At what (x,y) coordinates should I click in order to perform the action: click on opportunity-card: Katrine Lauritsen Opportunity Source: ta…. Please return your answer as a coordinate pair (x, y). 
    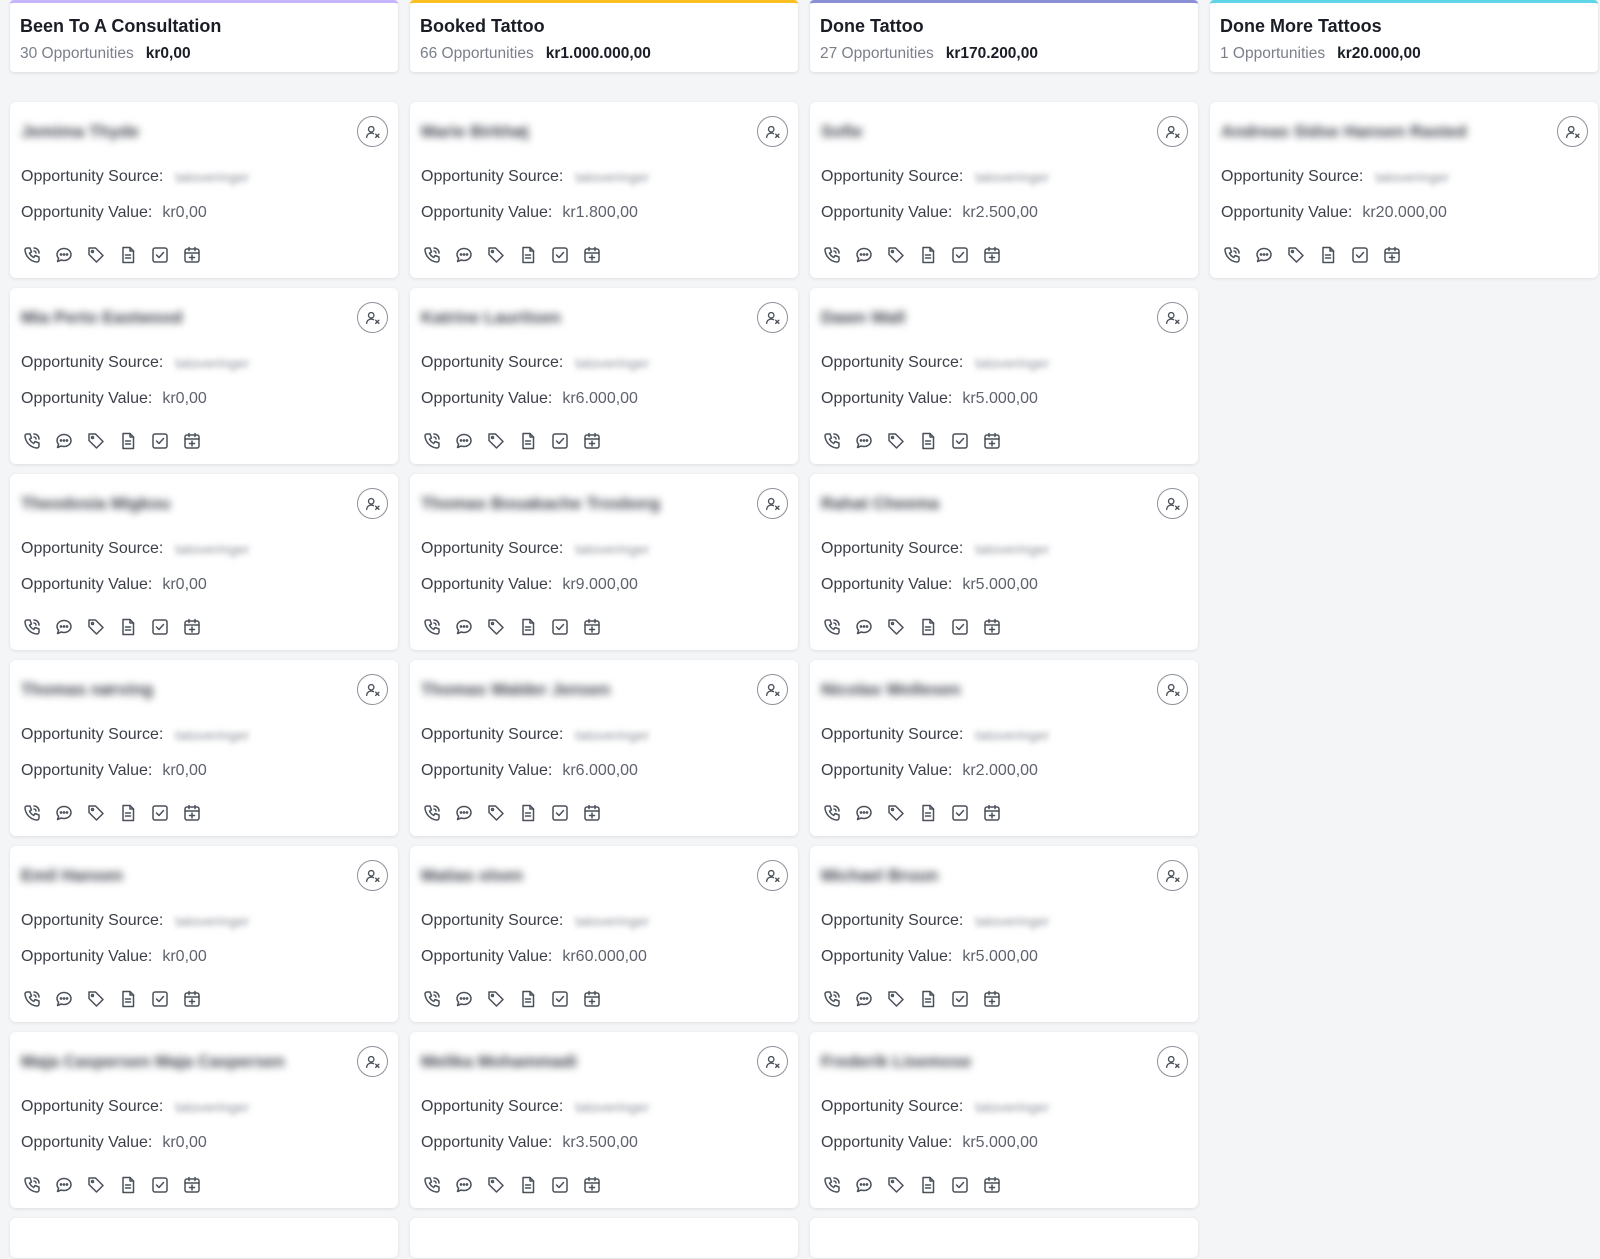
    Looking at the image, I should click on (604, 376).